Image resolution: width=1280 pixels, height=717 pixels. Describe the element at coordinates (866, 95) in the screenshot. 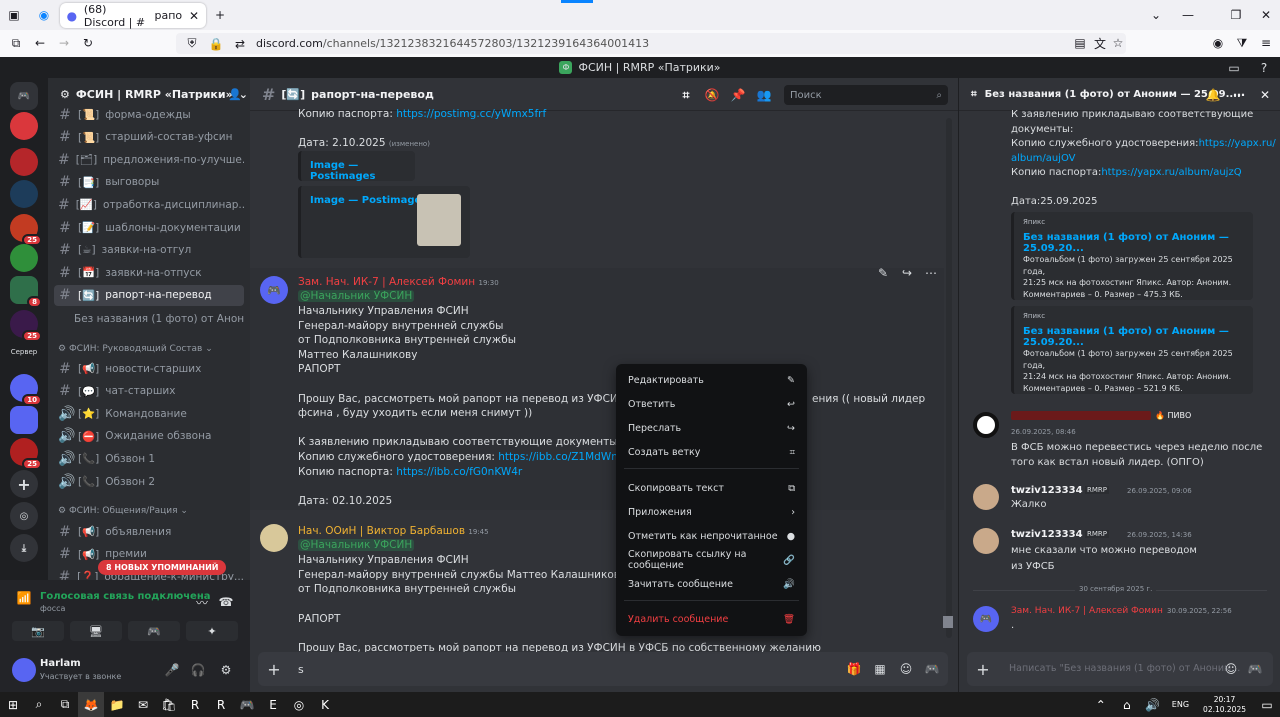

I see `search-input: Поиск ⌕` at that location.